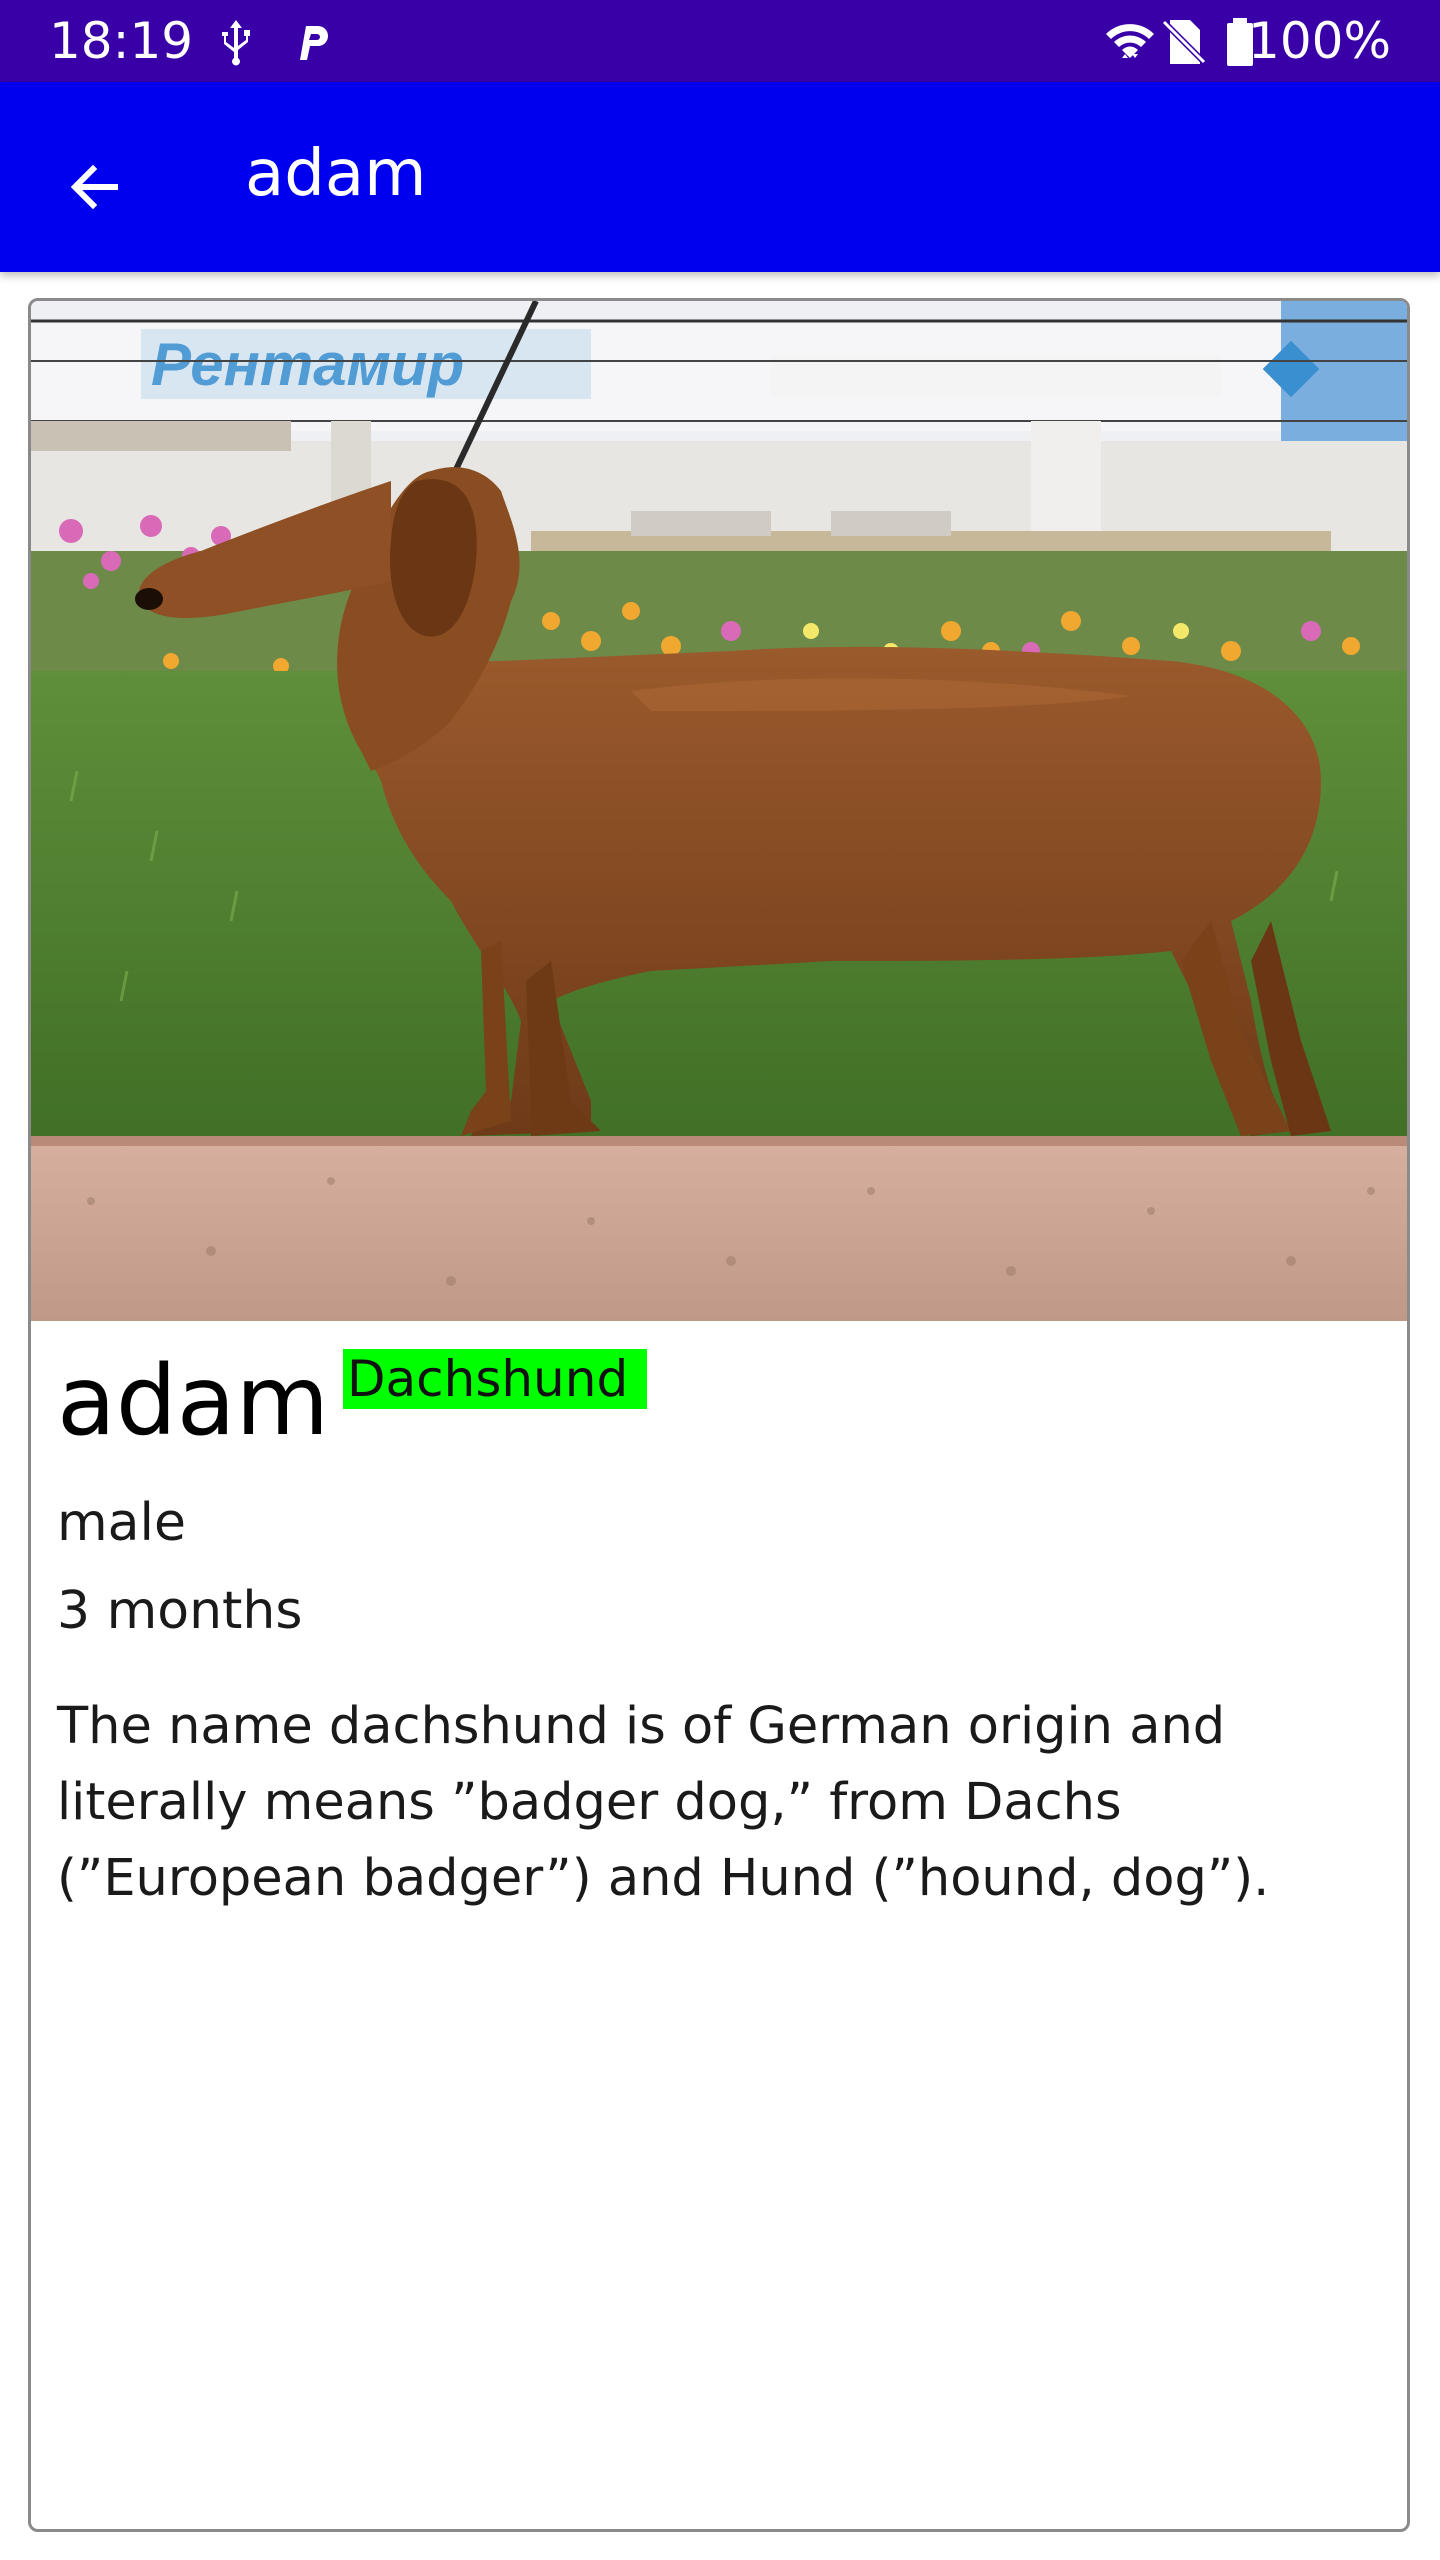 Image resolution: width=1440 pixels, height=2560 pixels. Describe the element at coordinates (1319, 41) in the screenshot. I see `battery-percentage: 100%` at that location.